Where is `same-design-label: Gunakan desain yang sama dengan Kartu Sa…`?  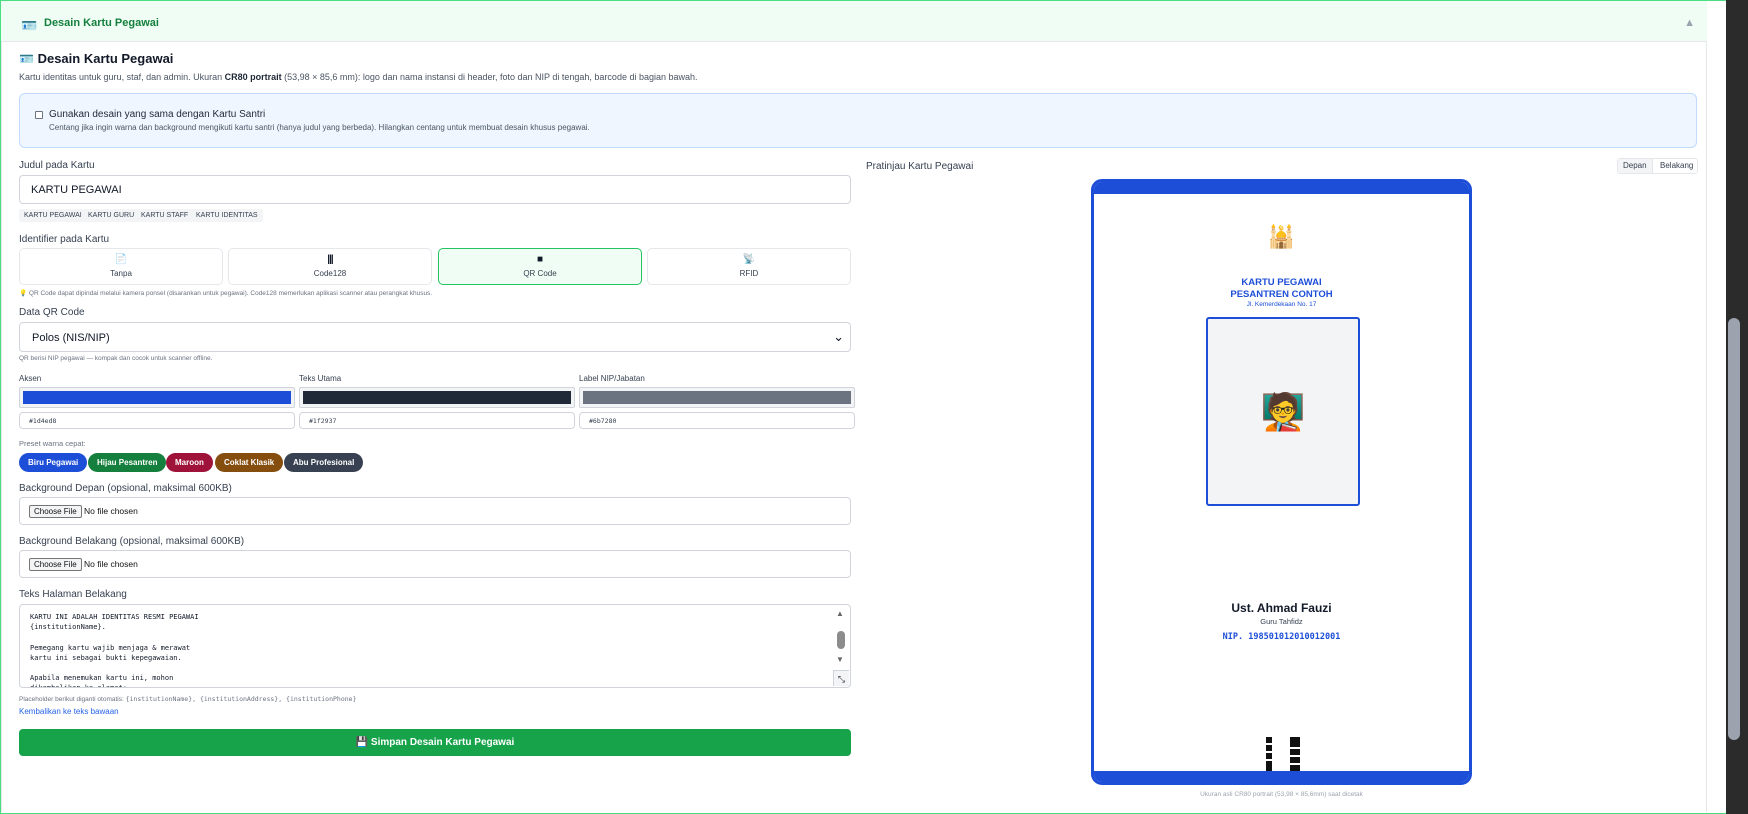 same-design-label: Gunakan desain yang sama dengan Kartu Sa… is located at coordinates (157, 114).